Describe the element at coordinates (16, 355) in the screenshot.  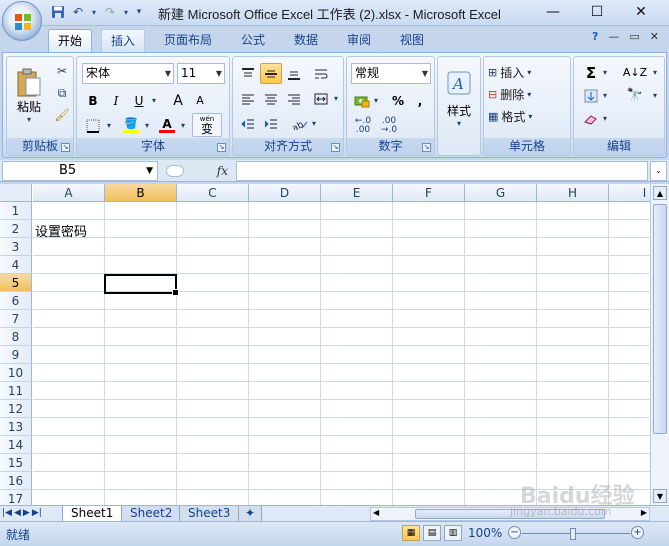
I see `row-header-9: 9` at that location.